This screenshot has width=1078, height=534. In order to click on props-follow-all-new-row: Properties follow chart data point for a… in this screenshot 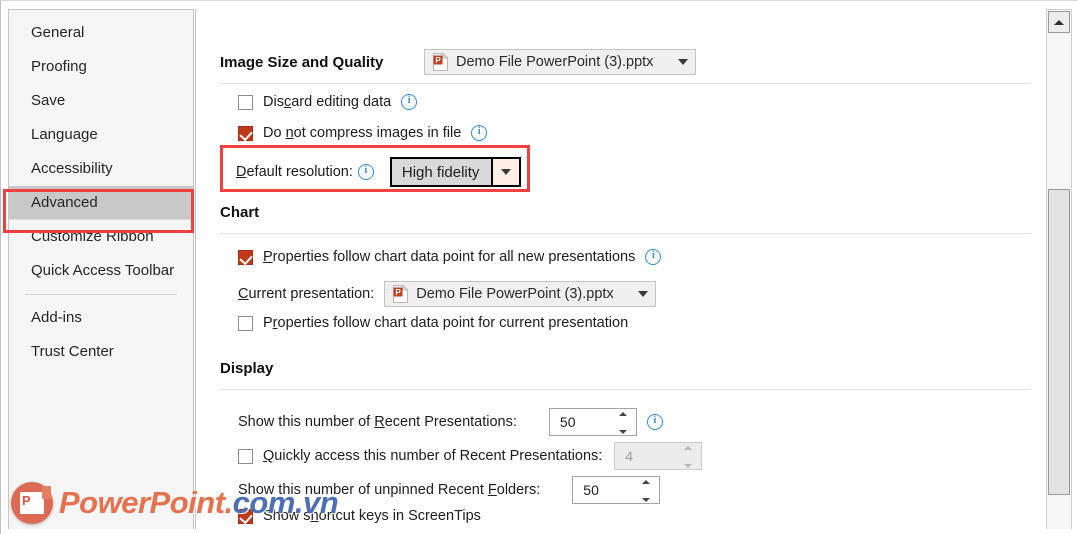, I will do `click(450, 257)`.